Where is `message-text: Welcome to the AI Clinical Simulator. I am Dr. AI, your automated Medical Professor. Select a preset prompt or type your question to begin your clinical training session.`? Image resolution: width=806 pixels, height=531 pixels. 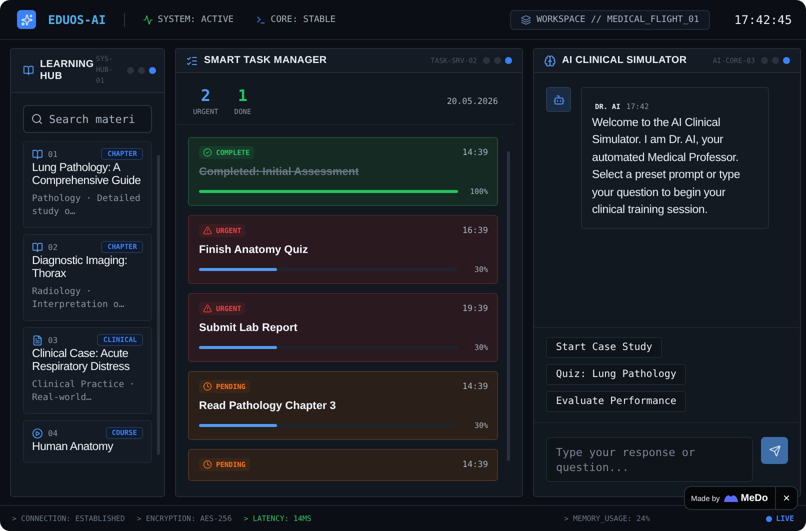 message-text: Welcome to the AI Clinical Simulator. I am Dr. AI, your automated Medical Professor. Select a preset prompt or type your question to begin your clinical training session. is located at coordinates (667, 167).